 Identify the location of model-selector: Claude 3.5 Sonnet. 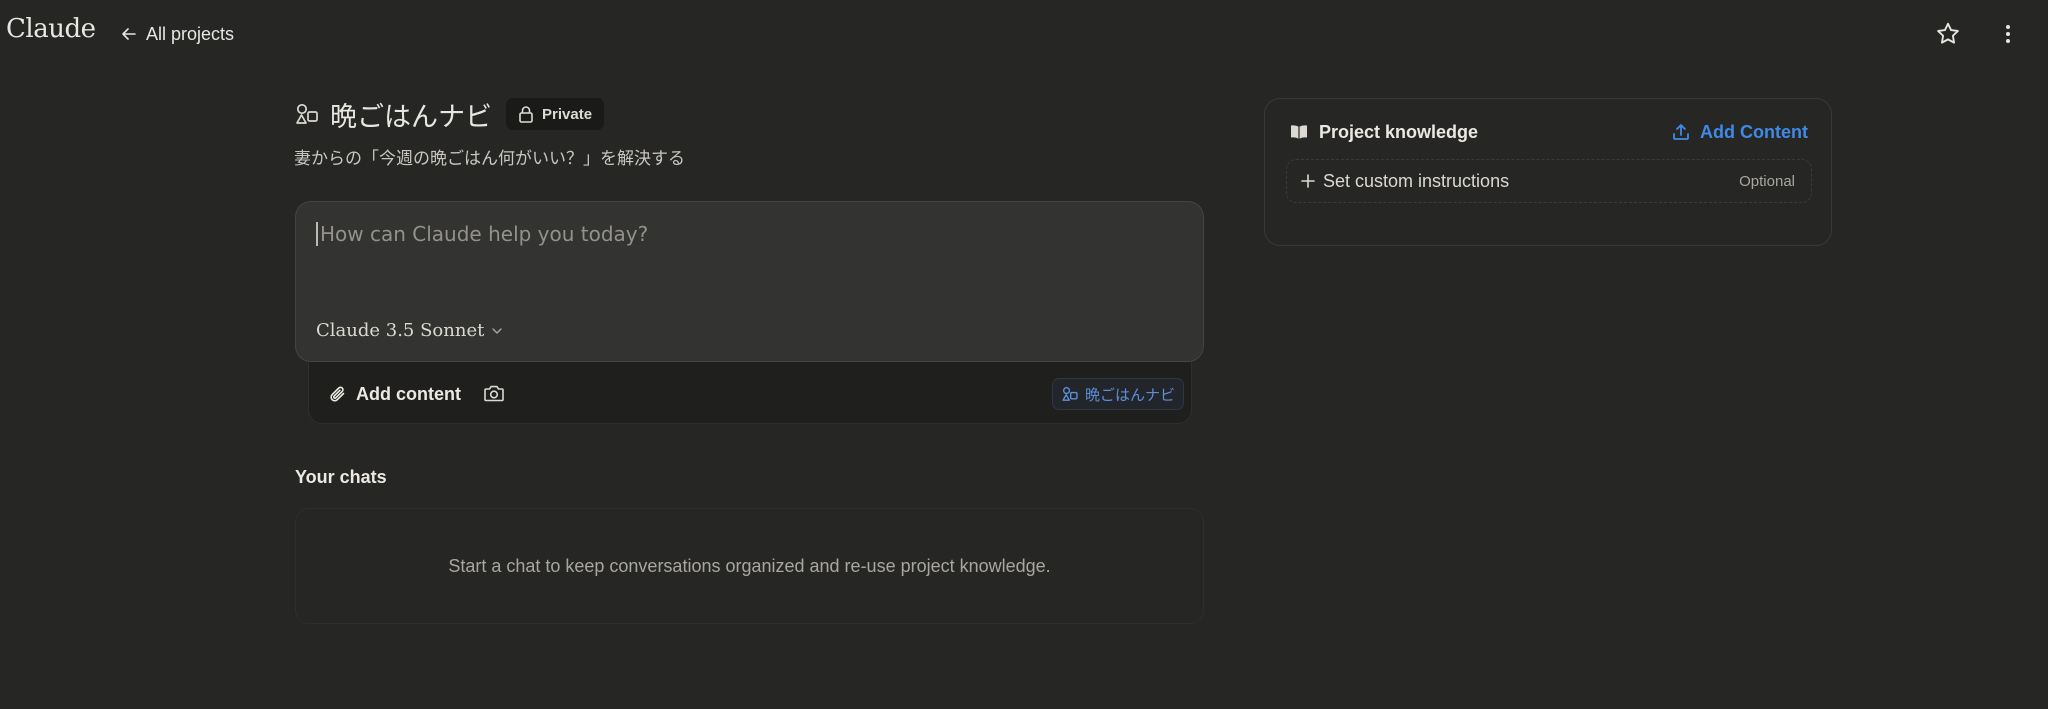
(410, 330).